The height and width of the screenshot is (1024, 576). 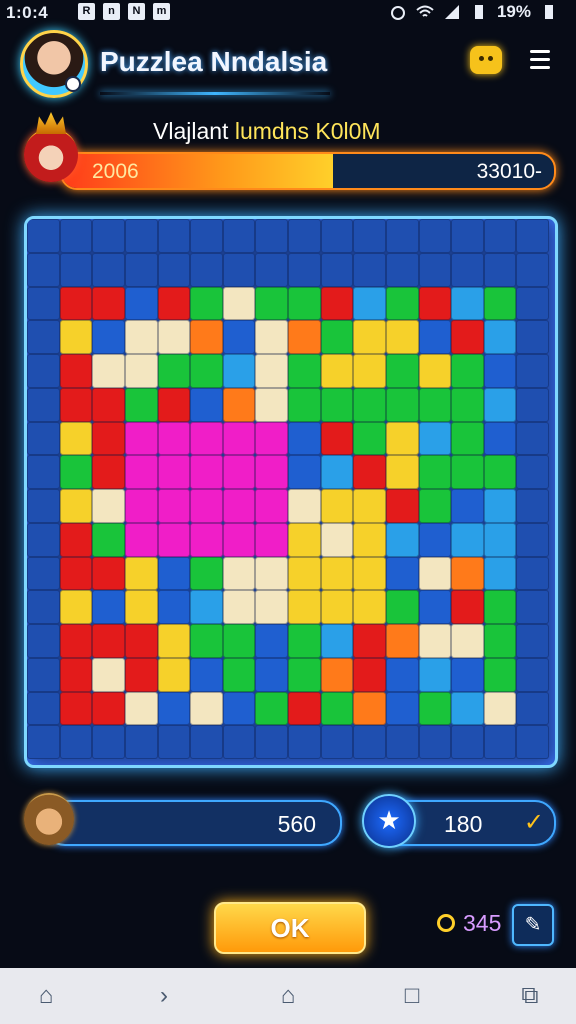 I want to click on check-icon: ✓, so click(x=534, y=822).